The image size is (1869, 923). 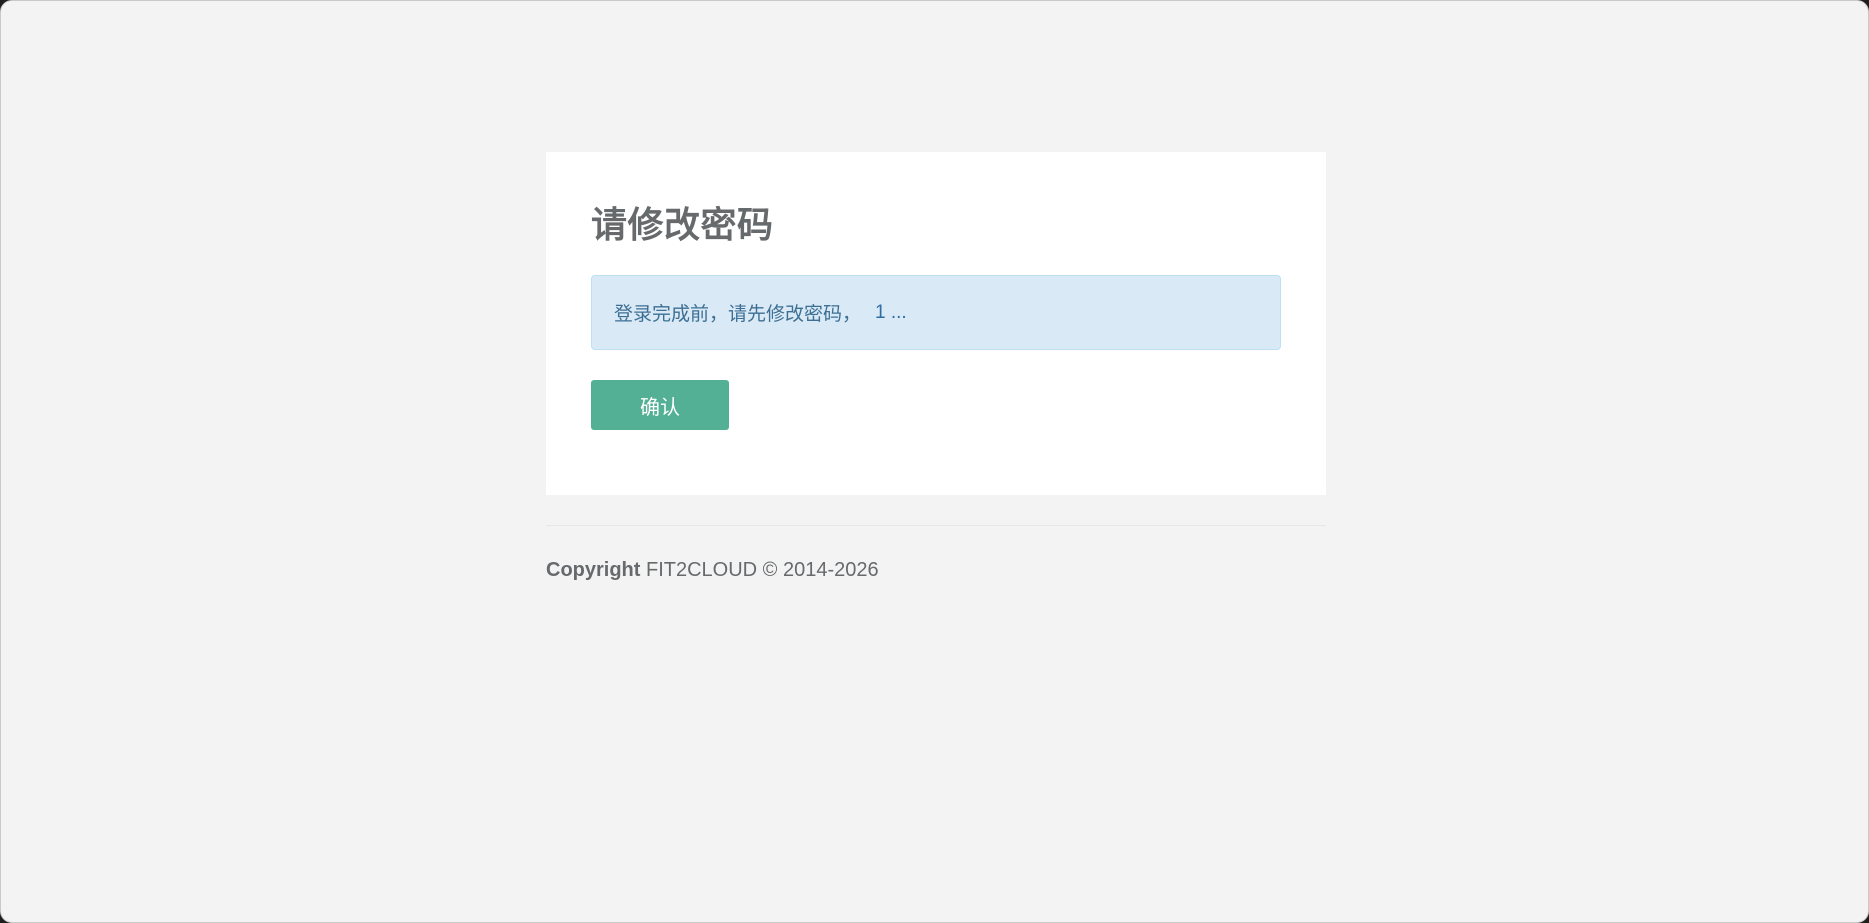 What do you see at coordinates (738, 314) in the screenshot?
I see `alert-message: 登录完成前，请先修改密码，` at bounding box center [738, 314].